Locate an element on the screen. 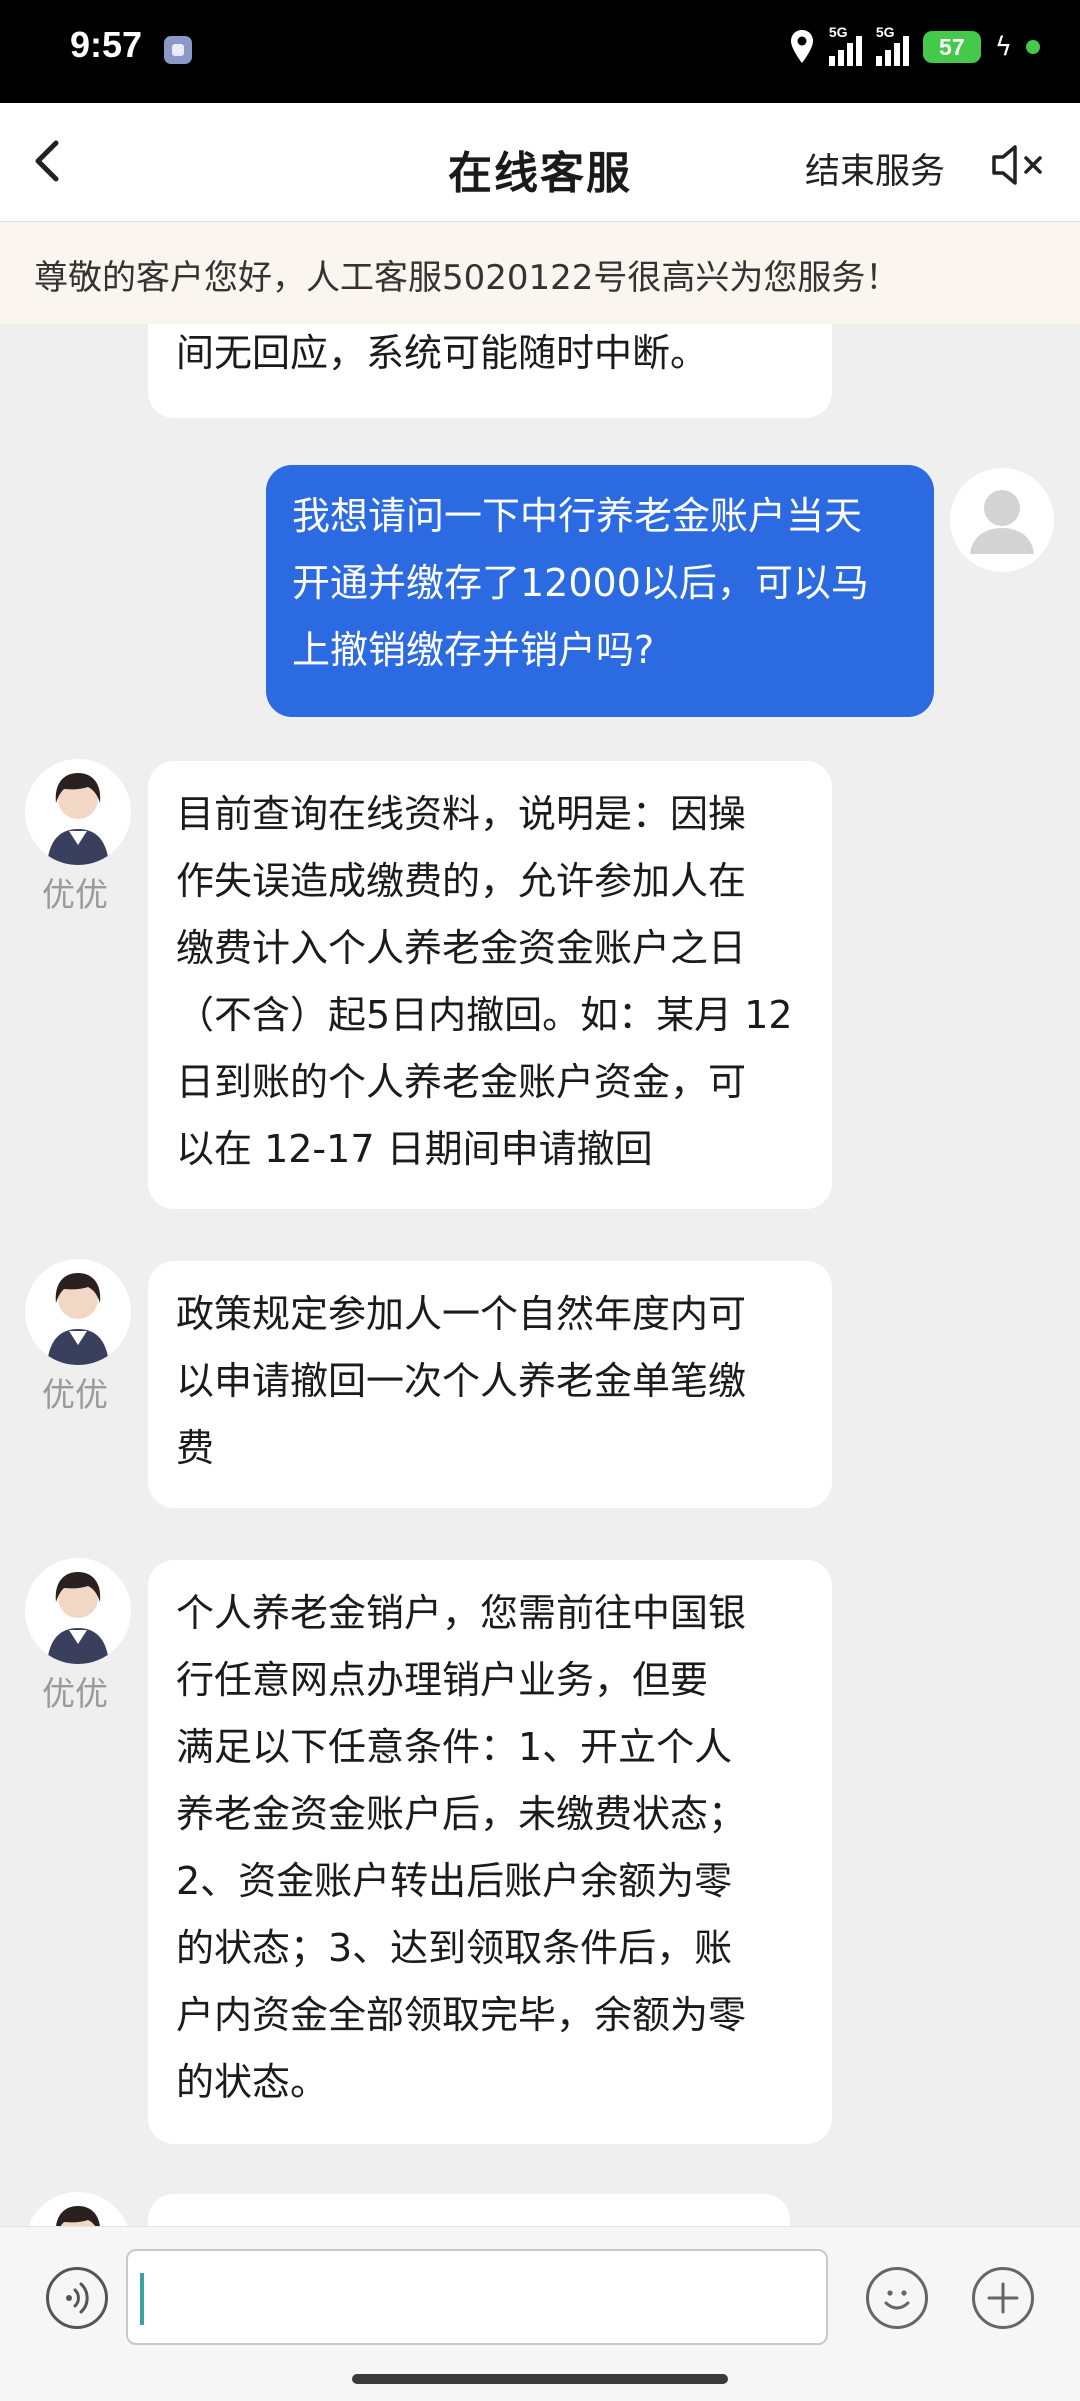 The height and width of the screenshot is (2401, 1080). battery-icon: 57 is located at coordinates (951, 47).